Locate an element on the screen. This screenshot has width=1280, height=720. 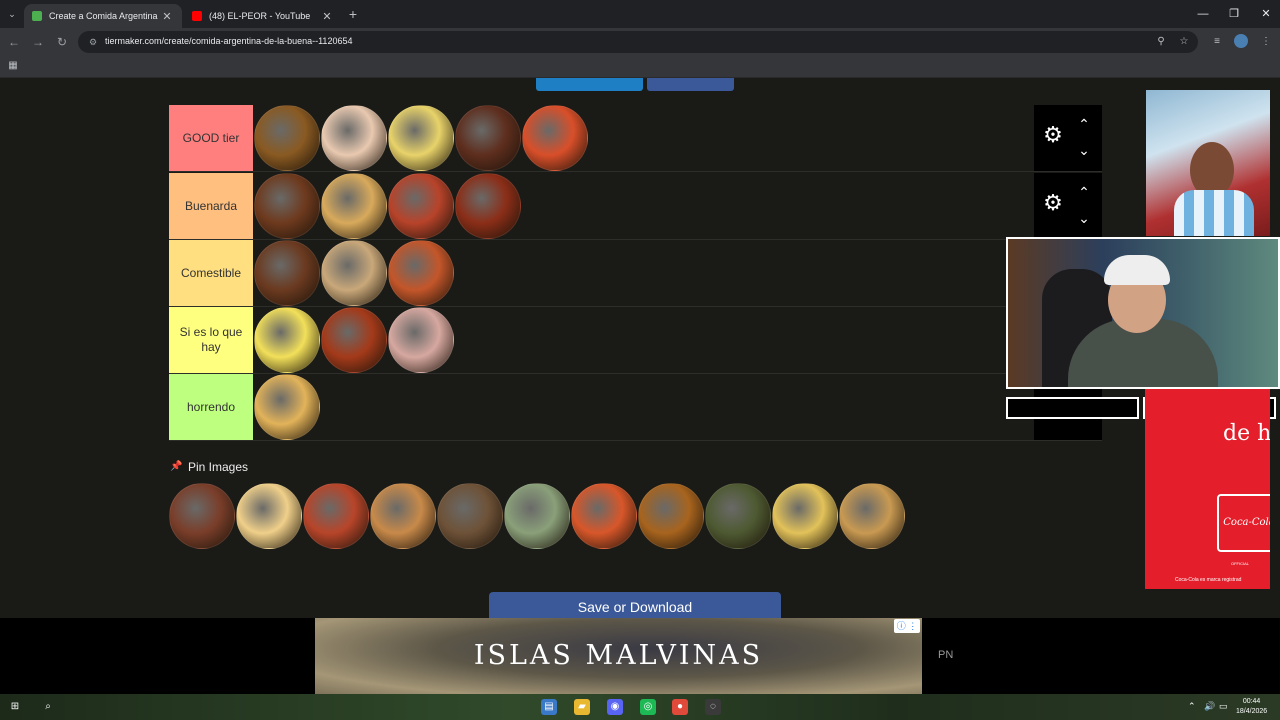
streamer-webcam is located at coordinates (1143, 313).